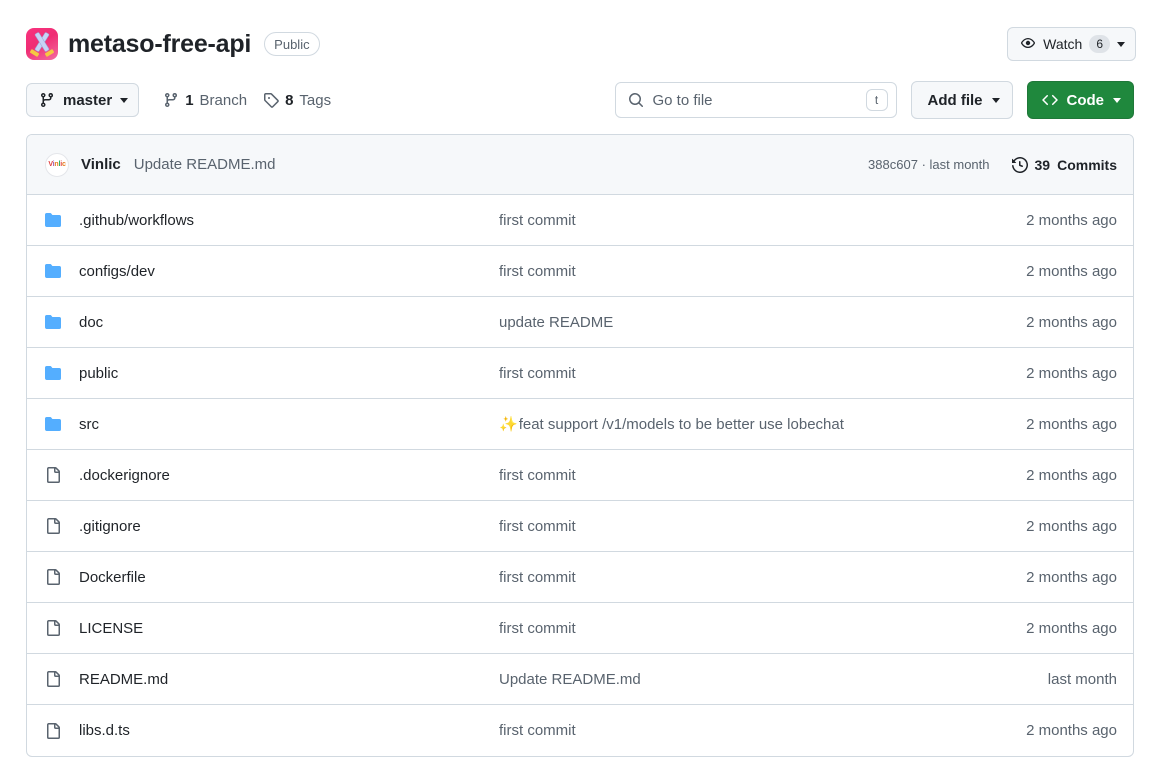 The image size is (1160, 783). I want to click on file-name-link: public, so click(98, 373).